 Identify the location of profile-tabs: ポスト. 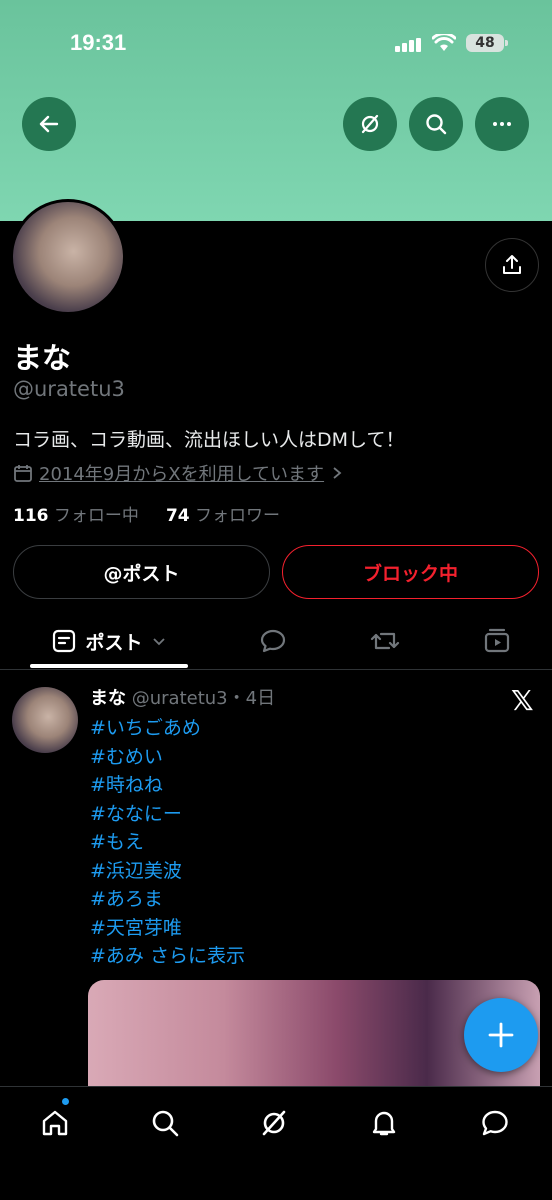
(276, 641).